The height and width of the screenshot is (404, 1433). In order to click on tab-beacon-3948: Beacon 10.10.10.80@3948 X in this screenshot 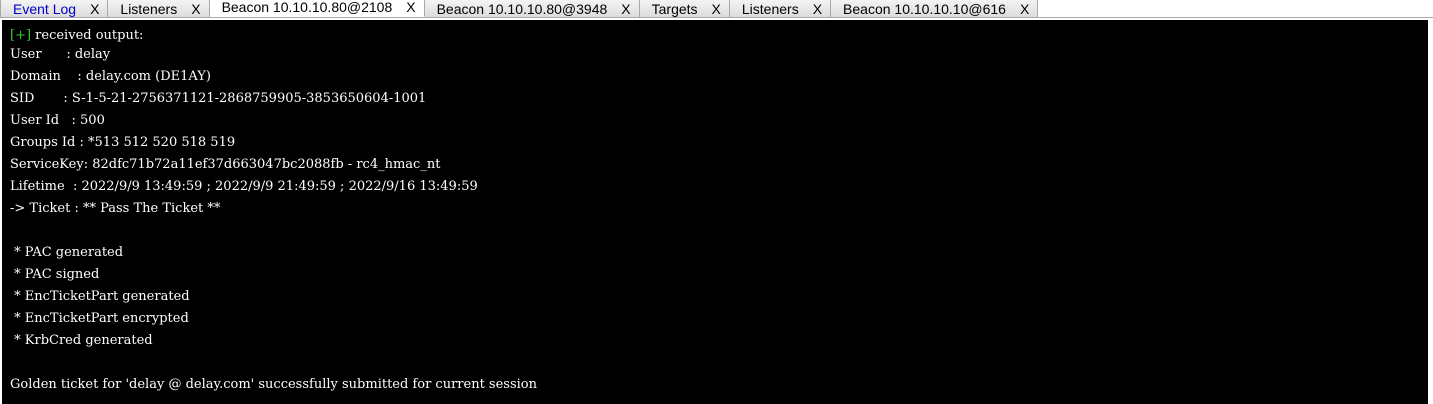, I will do `click(532, 8)`.